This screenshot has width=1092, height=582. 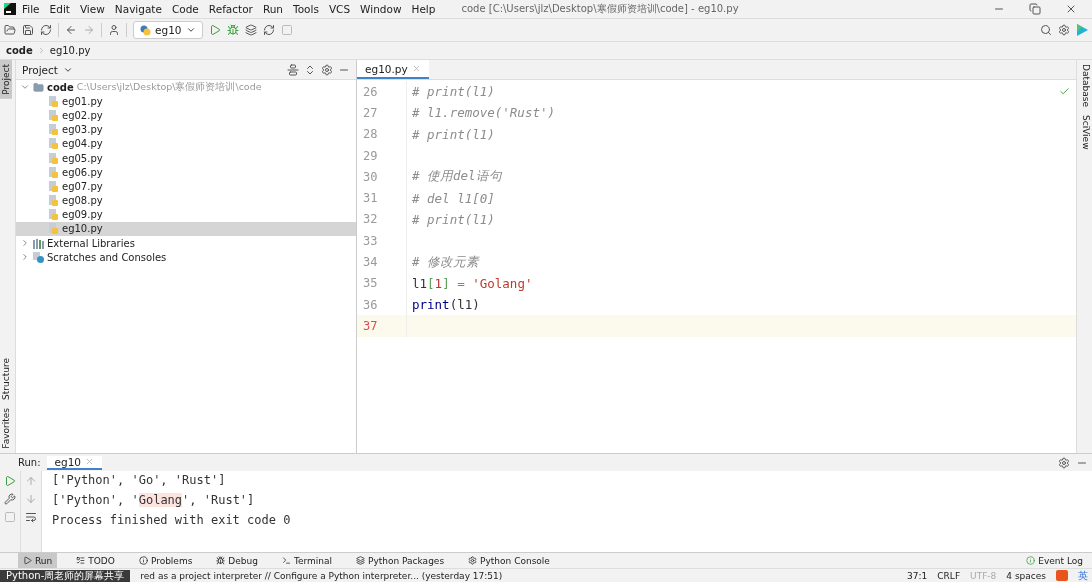 What do you see at coordinates (6, 379) in the screenshot?
I see `side-tool-tab: Structure` at bounding box center [6, 379].